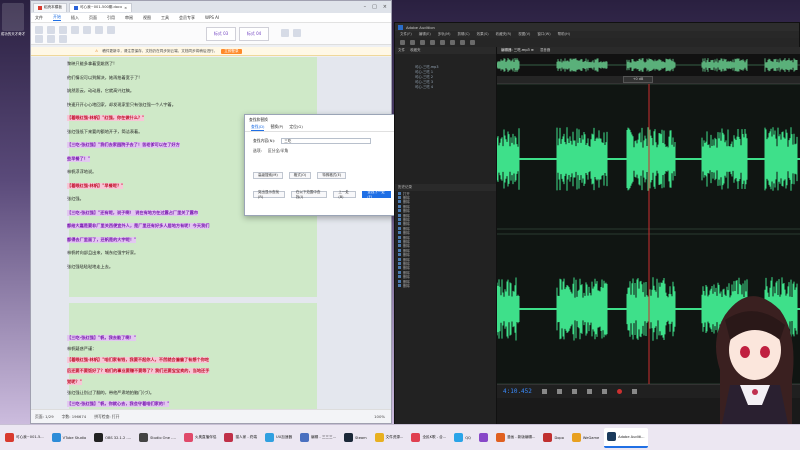 Image resolution: width=800 pixels, height=450 pixels. Describe the element at coordinates (278, 438) in the screenshot. I see `taskbar-item: UU加速器` at that location.